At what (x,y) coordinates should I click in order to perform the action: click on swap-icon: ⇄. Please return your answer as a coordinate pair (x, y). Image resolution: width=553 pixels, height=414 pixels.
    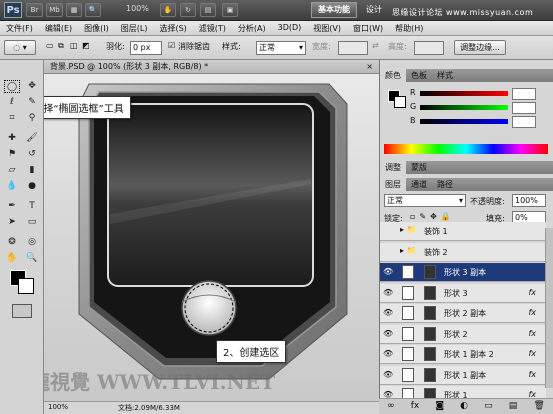
    Looking at the image, I should click on (375, 45).